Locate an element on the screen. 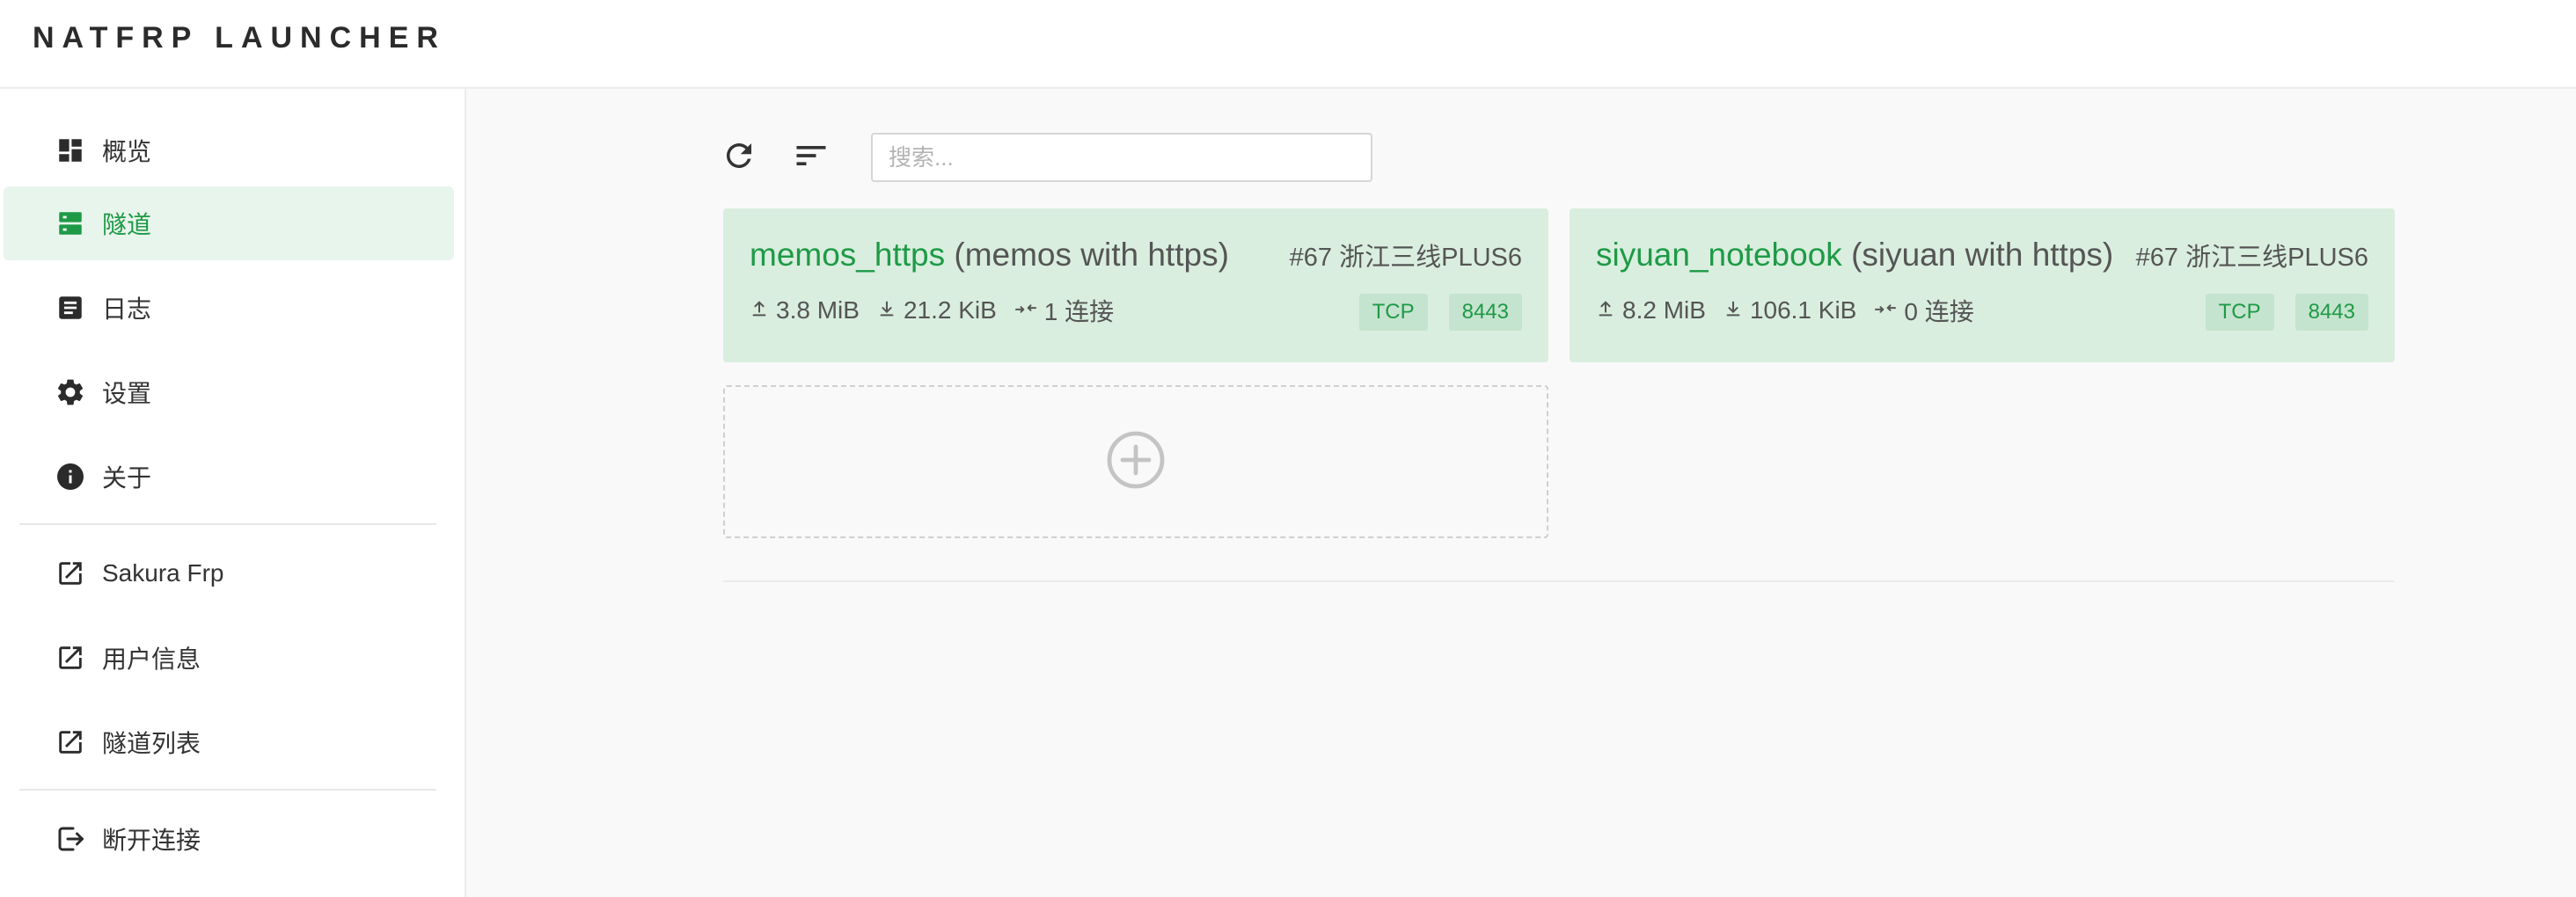 This screenshot has height=897, width=2576. dashboard-icon is located at coordinates (70, 150).